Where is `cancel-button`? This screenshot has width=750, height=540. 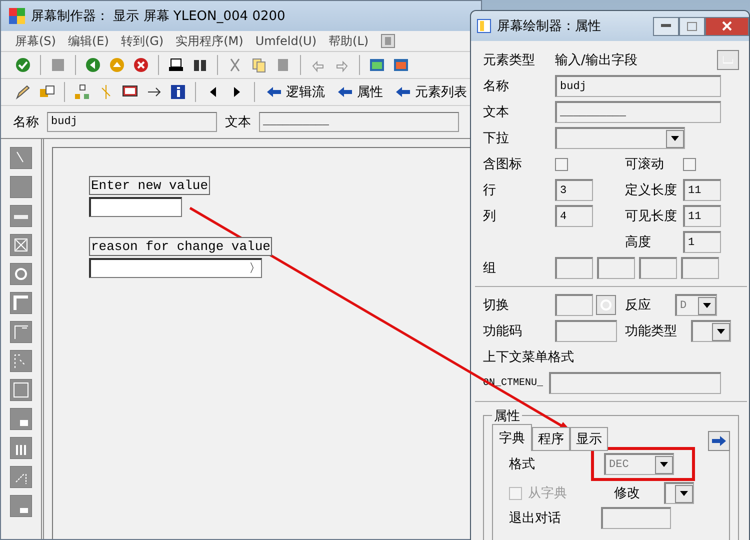
cancel-button is located at coordinates (141, 65).